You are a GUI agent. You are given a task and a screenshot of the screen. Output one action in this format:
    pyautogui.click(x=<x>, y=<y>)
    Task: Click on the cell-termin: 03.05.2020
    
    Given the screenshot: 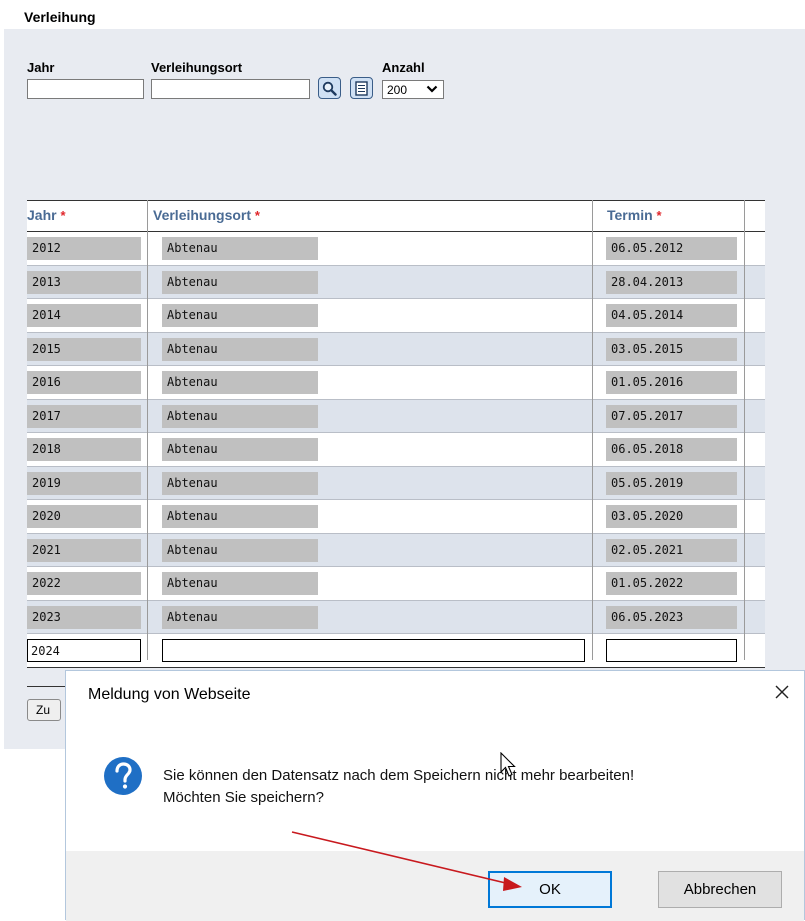 What is the action you would take?
    pyautogui.click(x=671, y=516)
    